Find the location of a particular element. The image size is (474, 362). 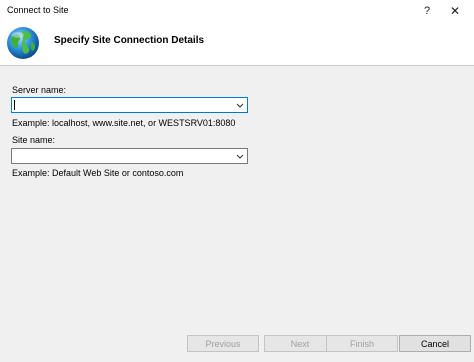

server-name-combobox is located at coordinates (129, 105).